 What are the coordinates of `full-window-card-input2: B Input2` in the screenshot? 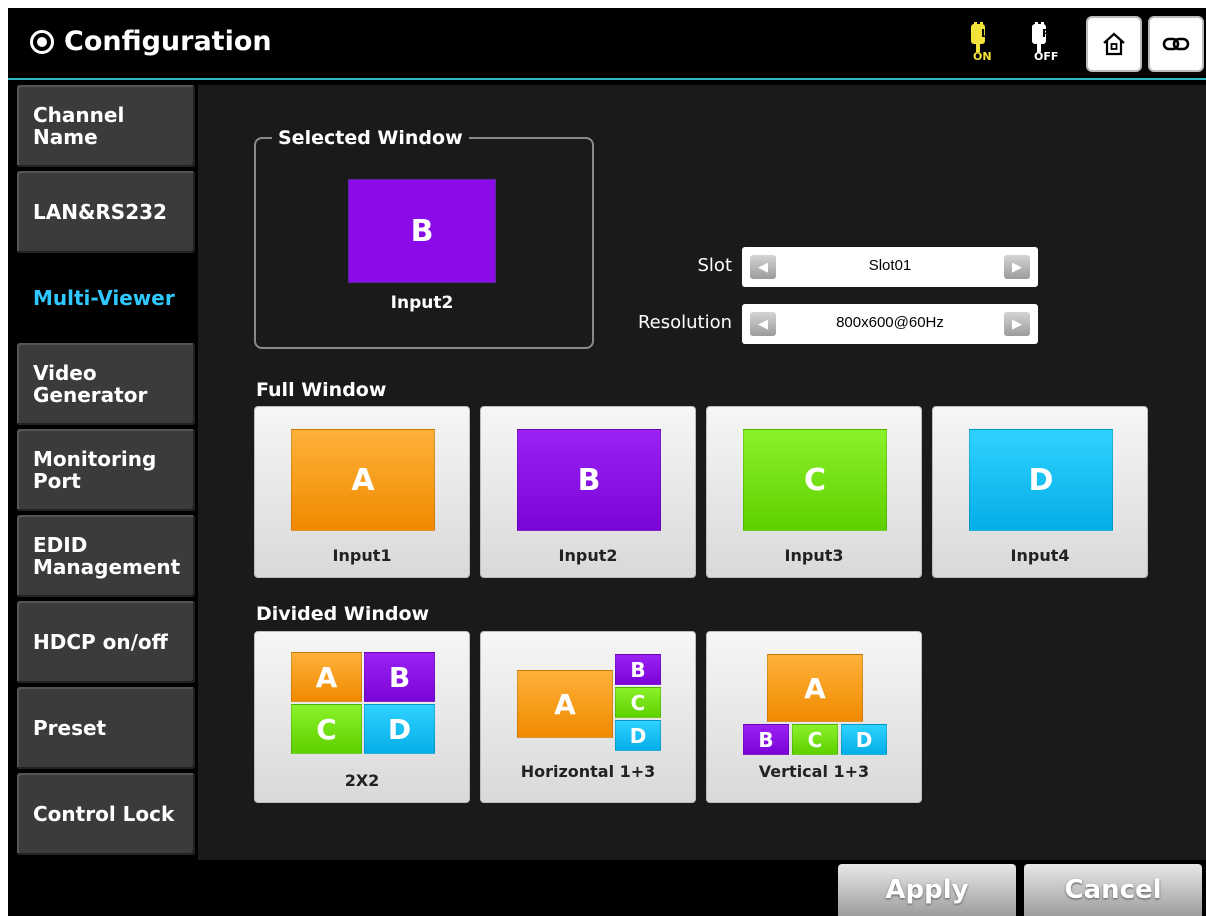 It's located at (588, 492).